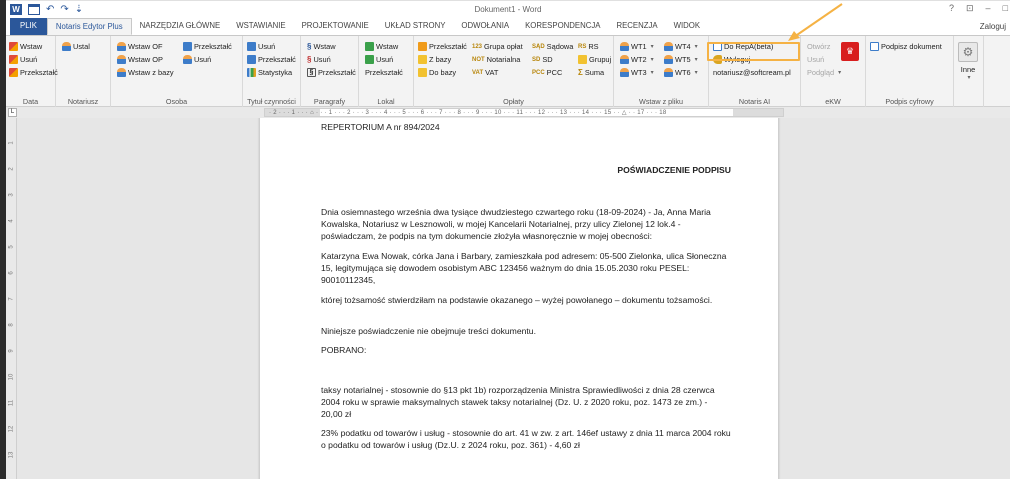  I want to click on oplaty-sadowa-button: SĄD Sądowa, so click(552, 46).